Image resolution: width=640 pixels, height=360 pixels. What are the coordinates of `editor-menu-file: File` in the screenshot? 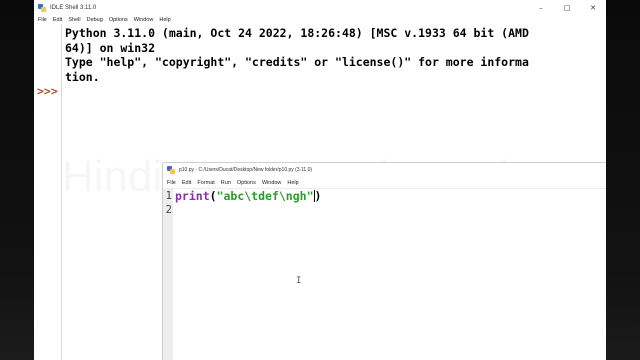 It's located at (171, 183).